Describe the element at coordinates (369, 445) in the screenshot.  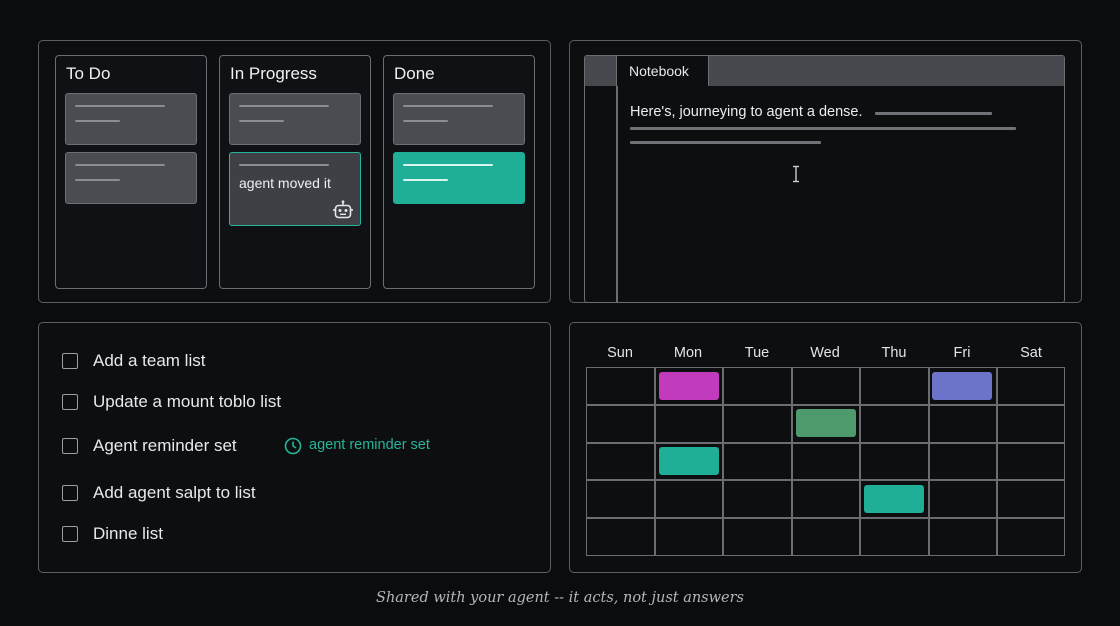
I see `reminder-text: agent reminder set` at that location.